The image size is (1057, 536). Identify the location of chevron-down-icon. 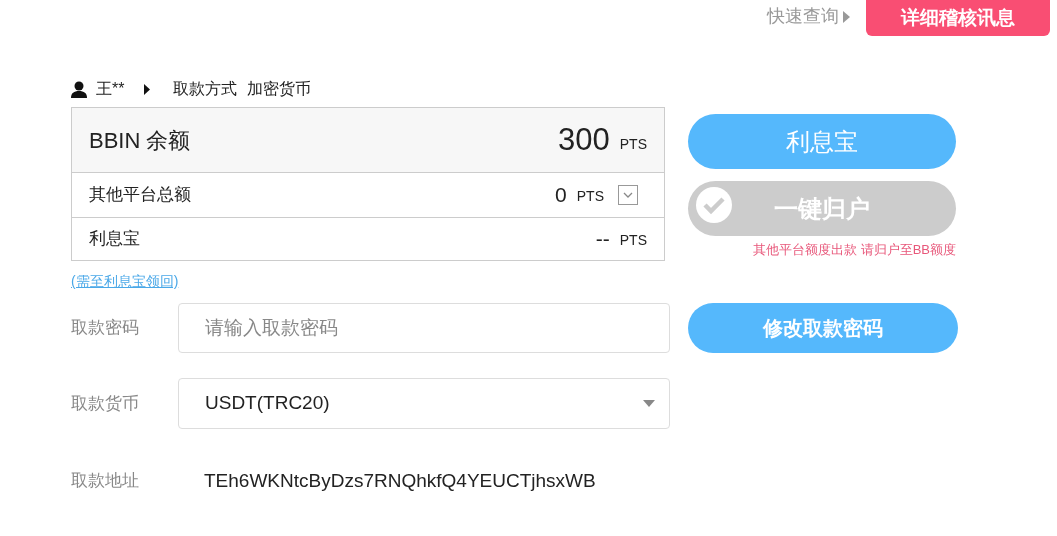
(628, 195).